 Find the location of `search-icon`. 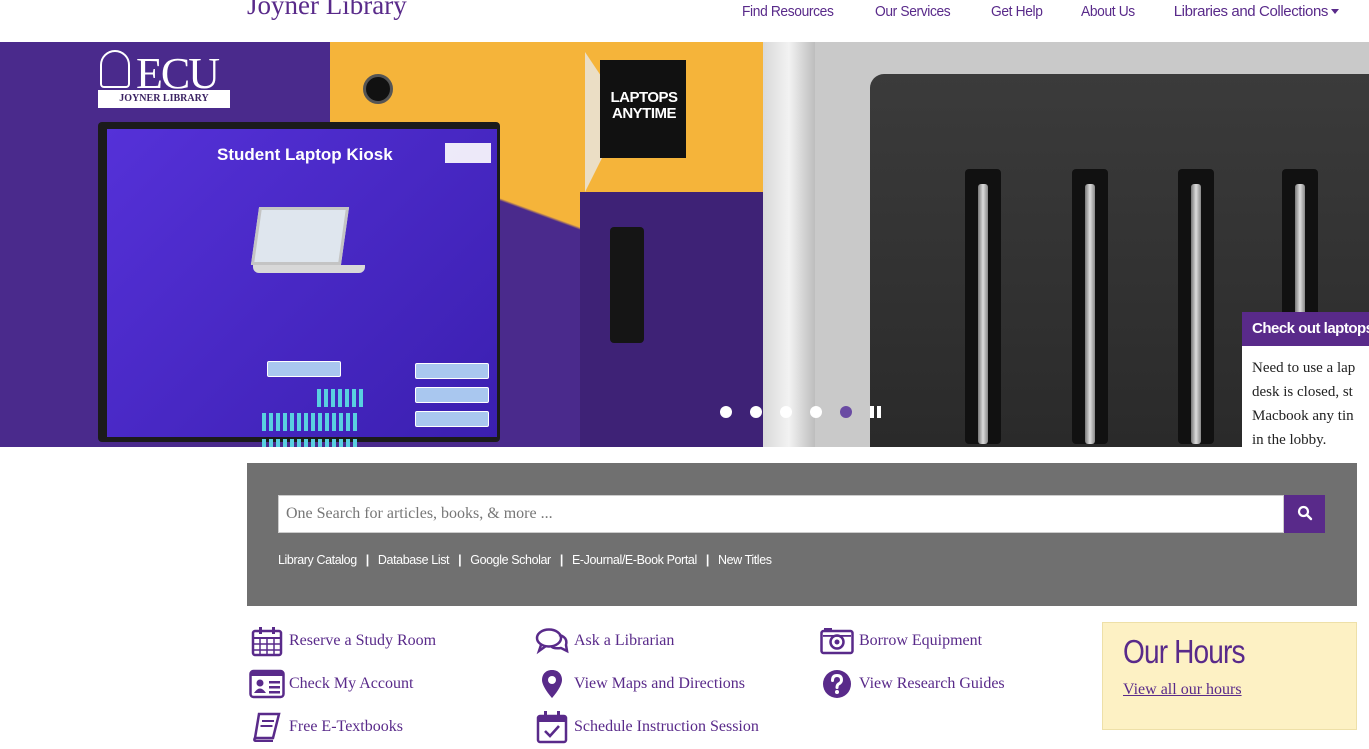

search-icon is located at coordinates (1304, 512).